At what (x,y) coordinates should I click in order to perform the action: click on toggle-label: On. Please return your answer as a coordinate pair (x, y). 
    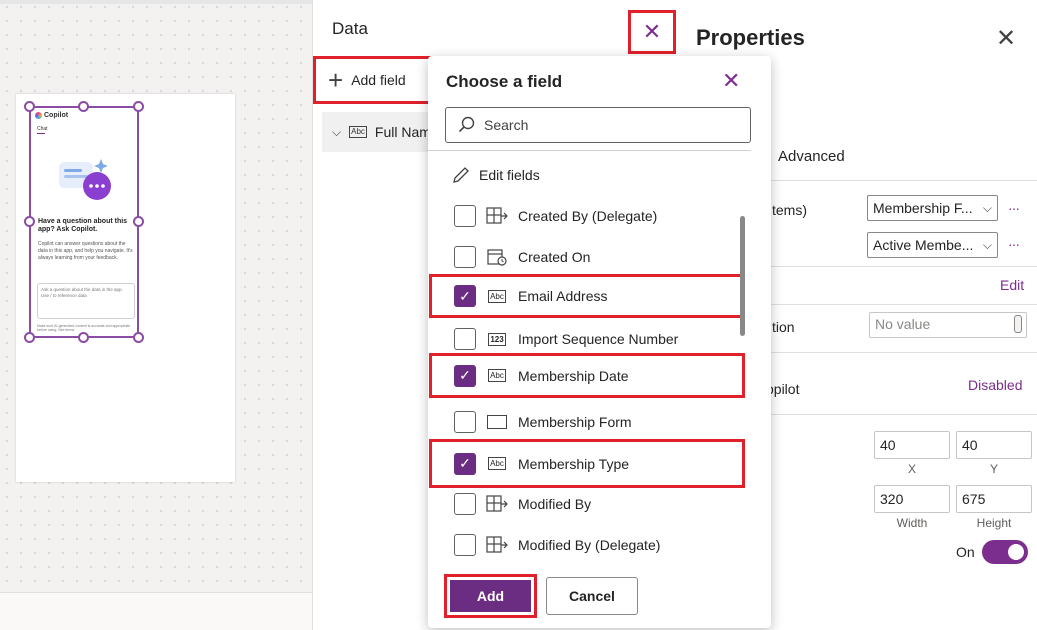
    Looking at the image, I should click on (965, 552).